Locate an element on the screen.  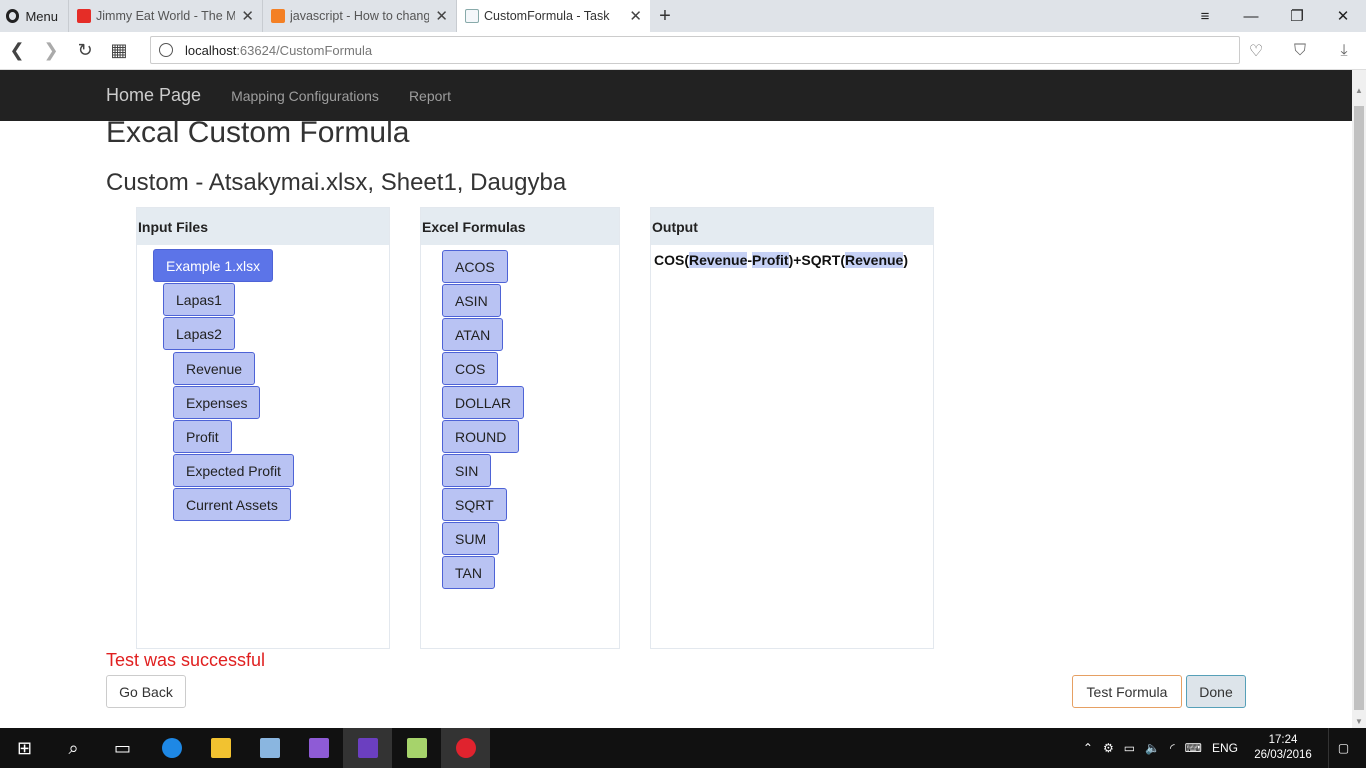
windows-start-icon: ⊞ is located at coordinates (24, 748).